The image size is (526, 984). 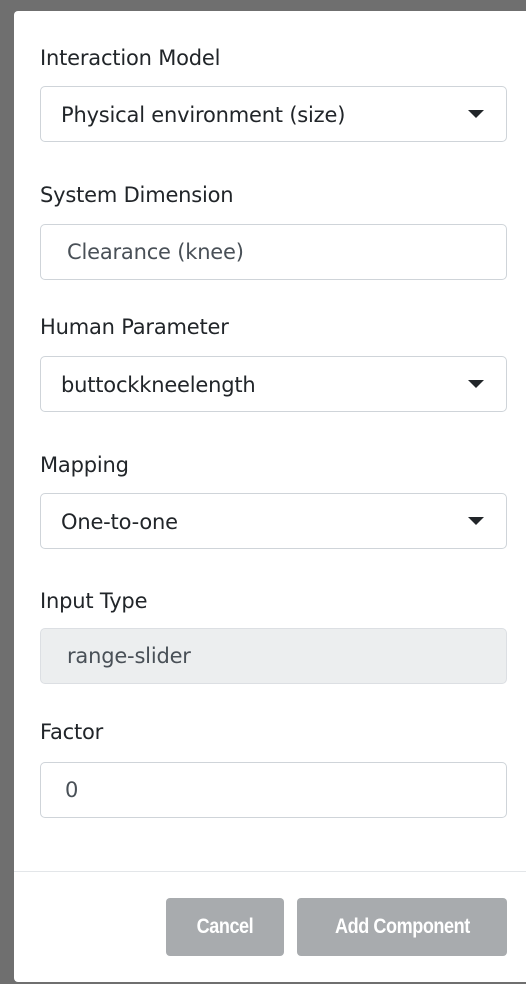 What do you see at coordinates (94, 601) in the screenshot?
I see `input-type-label: Input Type` at bounding box center [94, 601].